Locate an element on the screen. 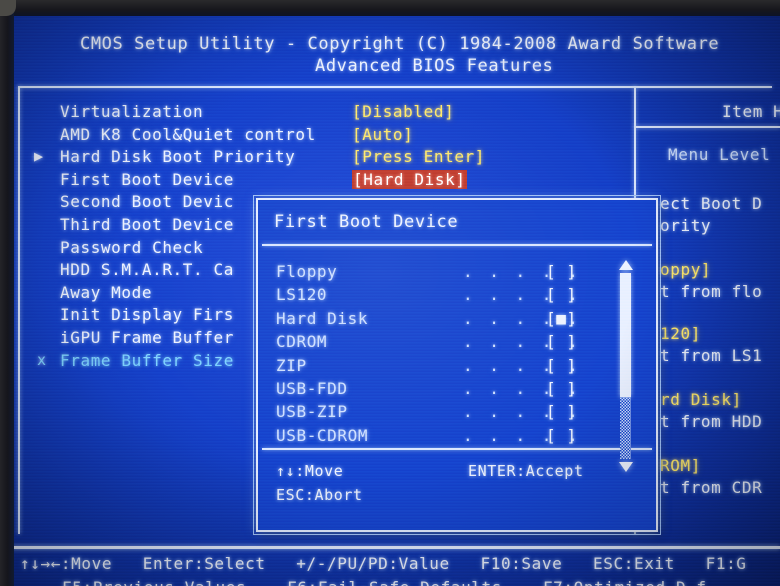 The width and height of the screenshot is (780, 586). dialog-title-rule is located at coordinates (457, 245).